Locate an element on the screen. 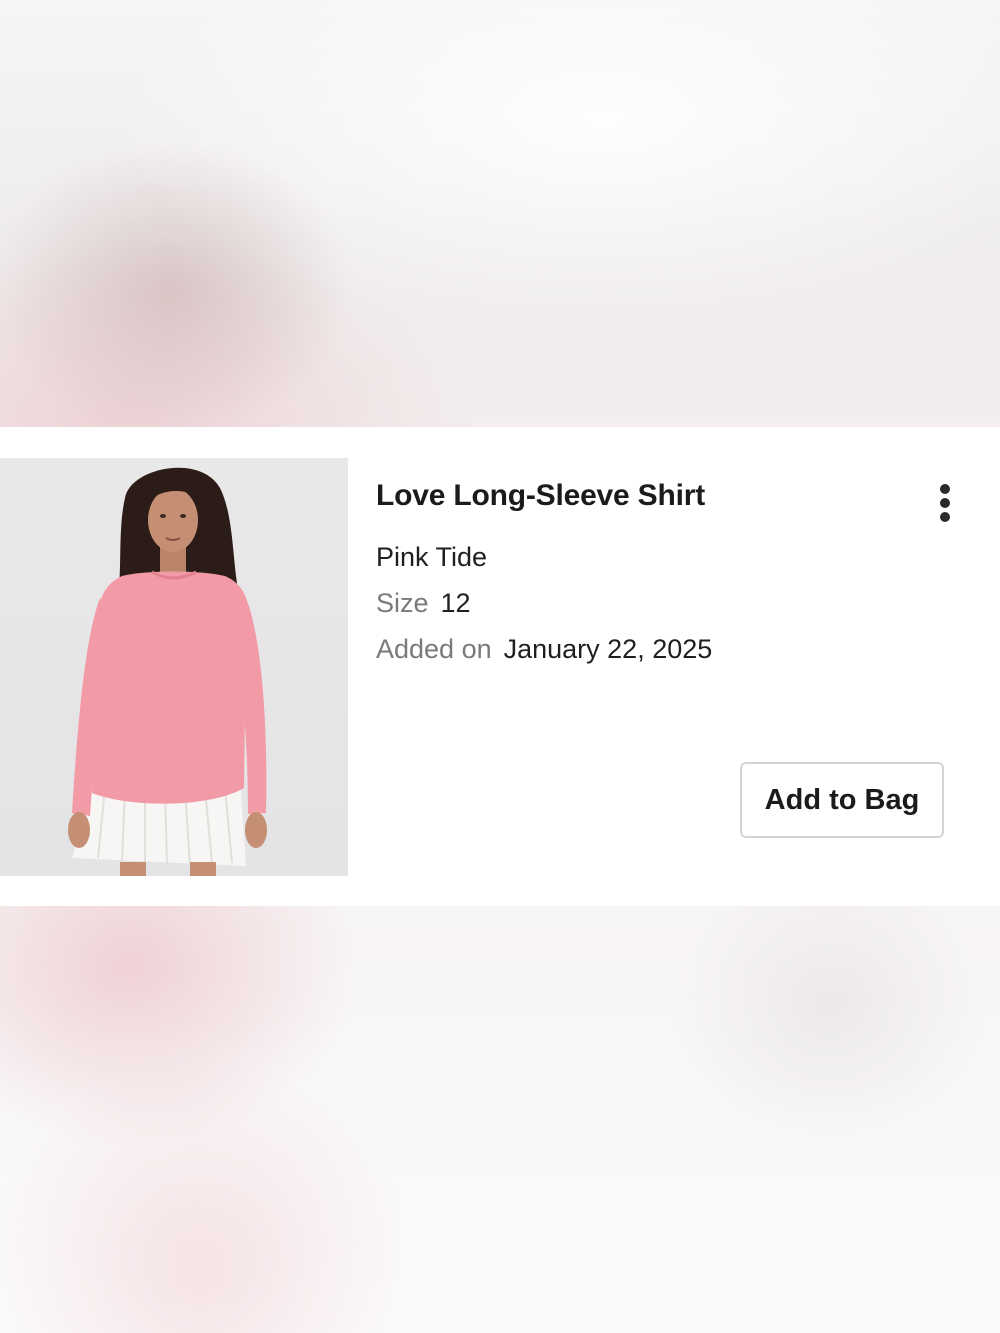  size-value: 12 is located at coordinates (455, 603).